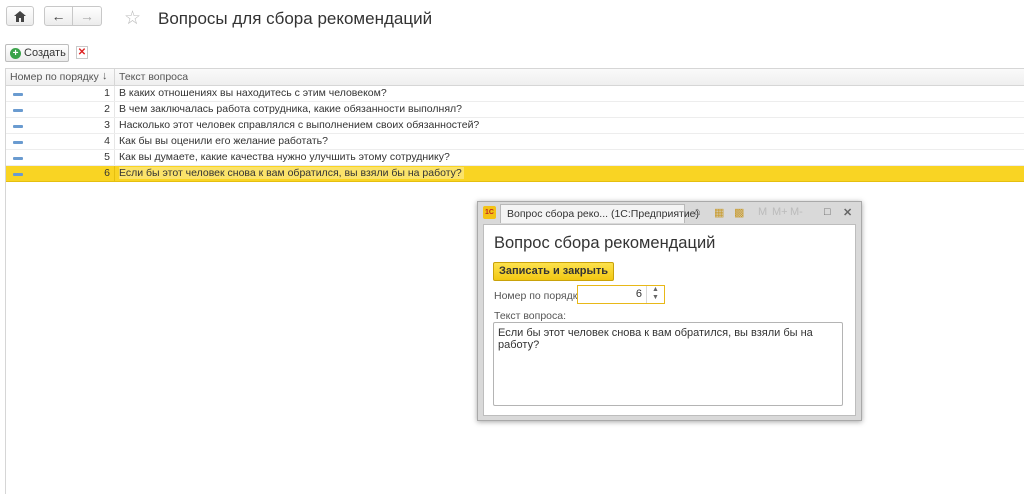 Image resolution: width=1024 pixels, height=494 pixels. Describe the element at coordinates (223, 141) in the screenshot. I see `row-text: Как бы вы оценили его желание работать?` at that location.